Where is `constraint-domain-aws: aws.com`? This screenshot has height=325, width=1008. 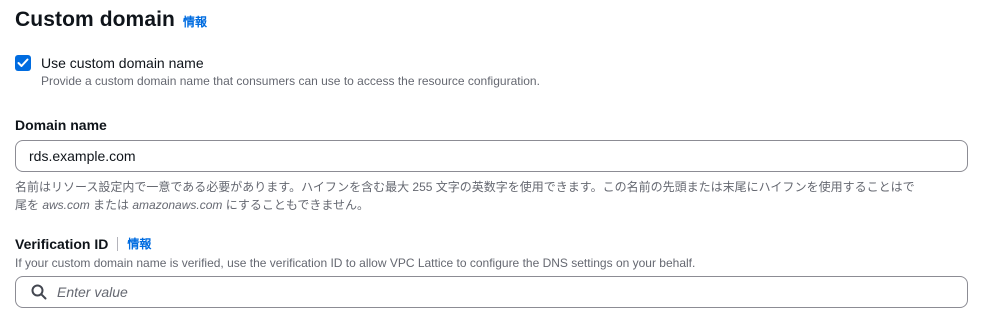
constraint-domain-aws: aws.com is located at coordinates (66, 205).